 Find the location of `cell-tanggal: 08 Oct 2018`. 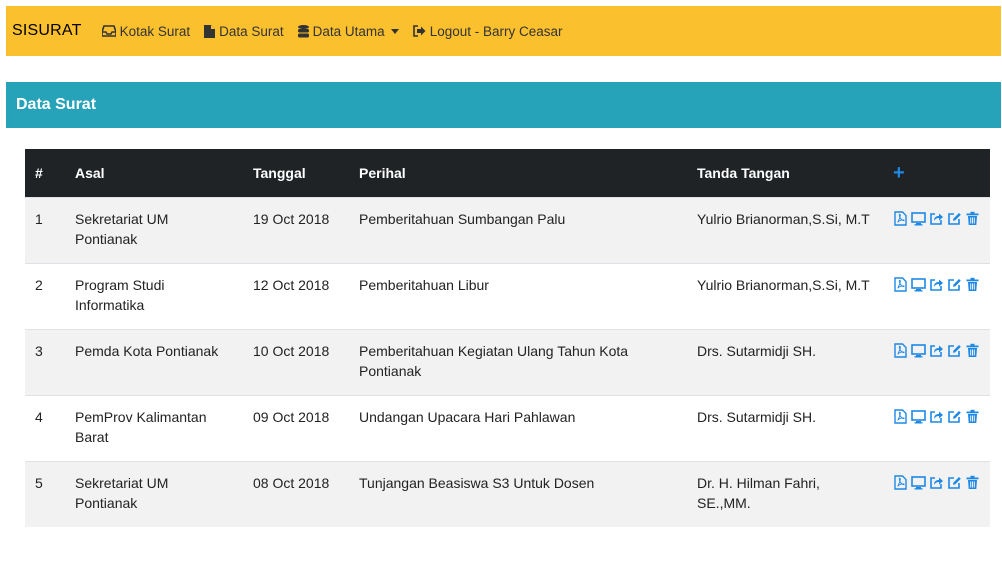

cell-tanggal: 08 Oct 2018 is located at coordinates (296, 494).